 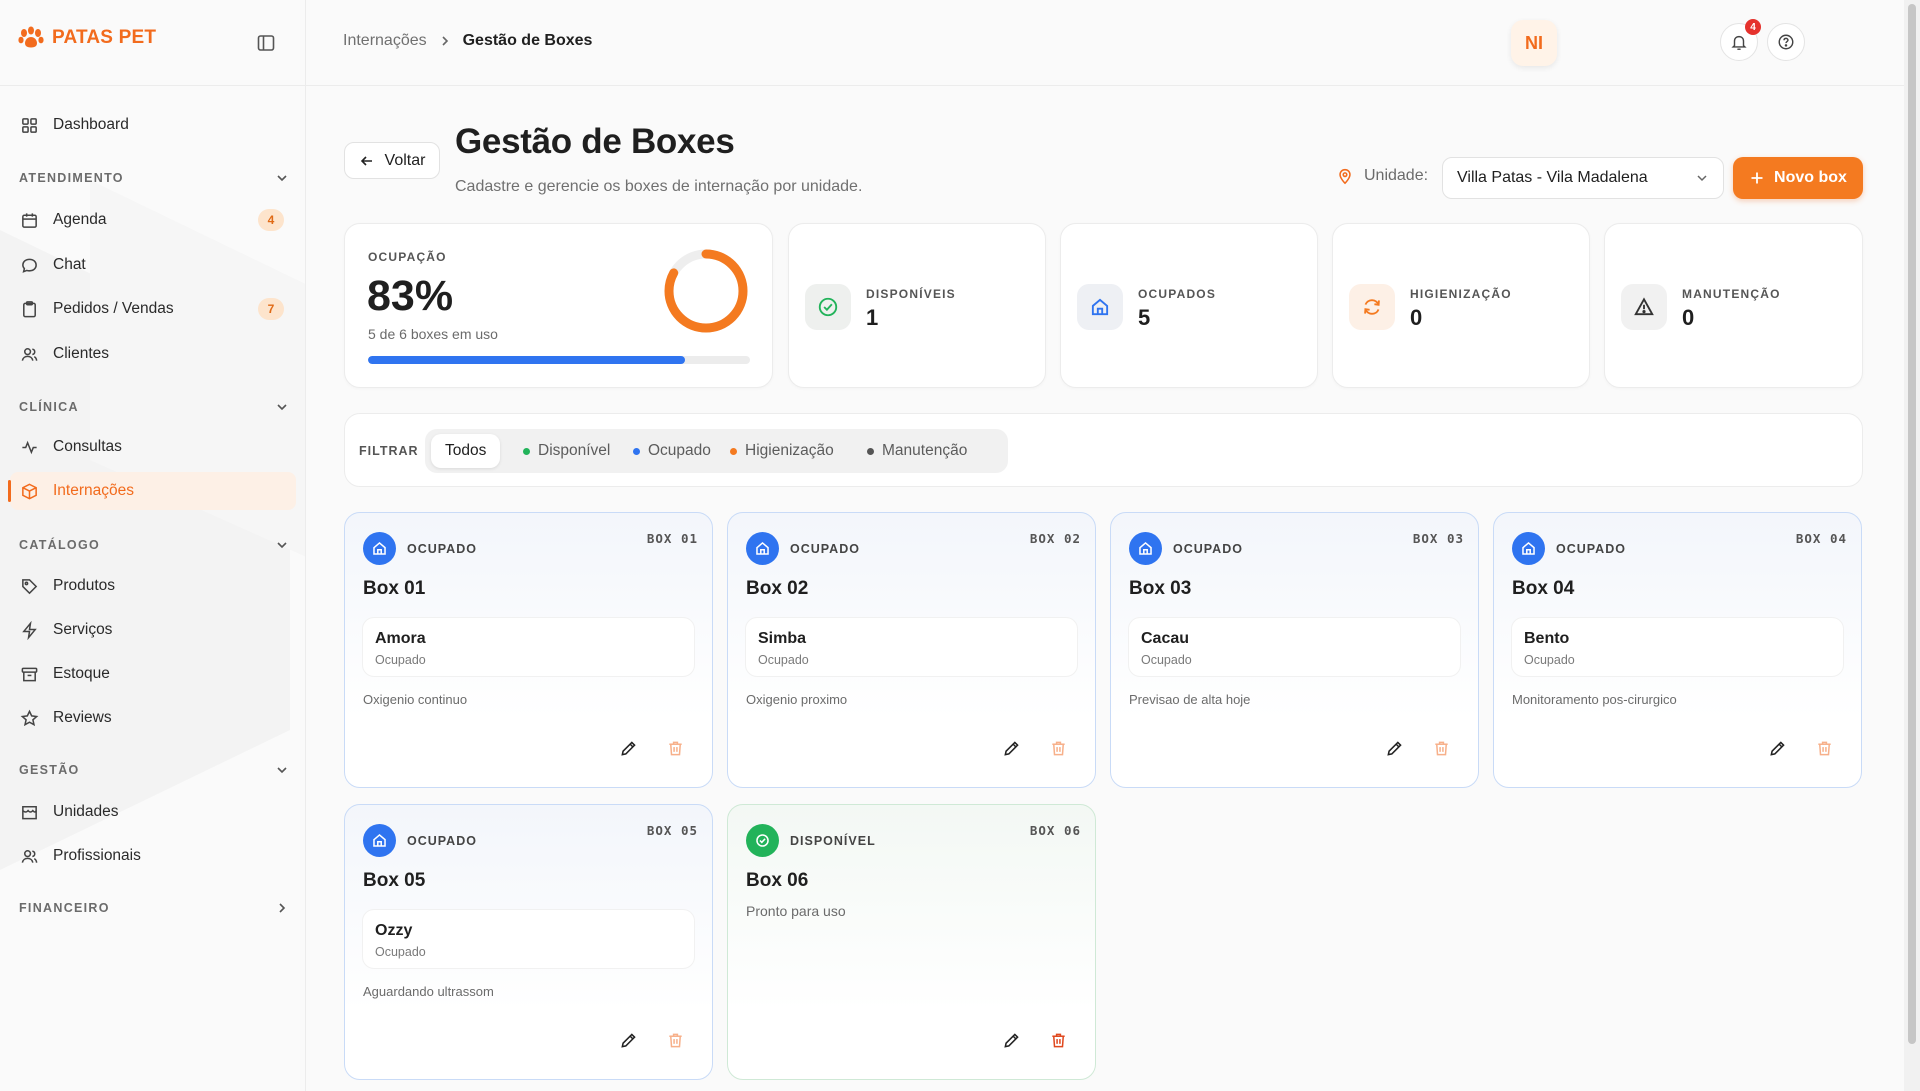 I want to click on box-title: Box 03, so click(x=1160, y=588).